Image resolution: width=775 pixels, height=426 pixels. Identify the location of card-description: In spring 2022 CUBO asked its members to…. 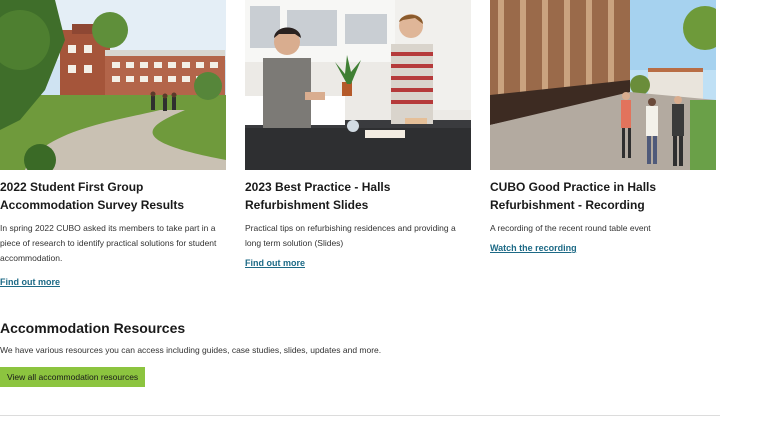
(108, 243).